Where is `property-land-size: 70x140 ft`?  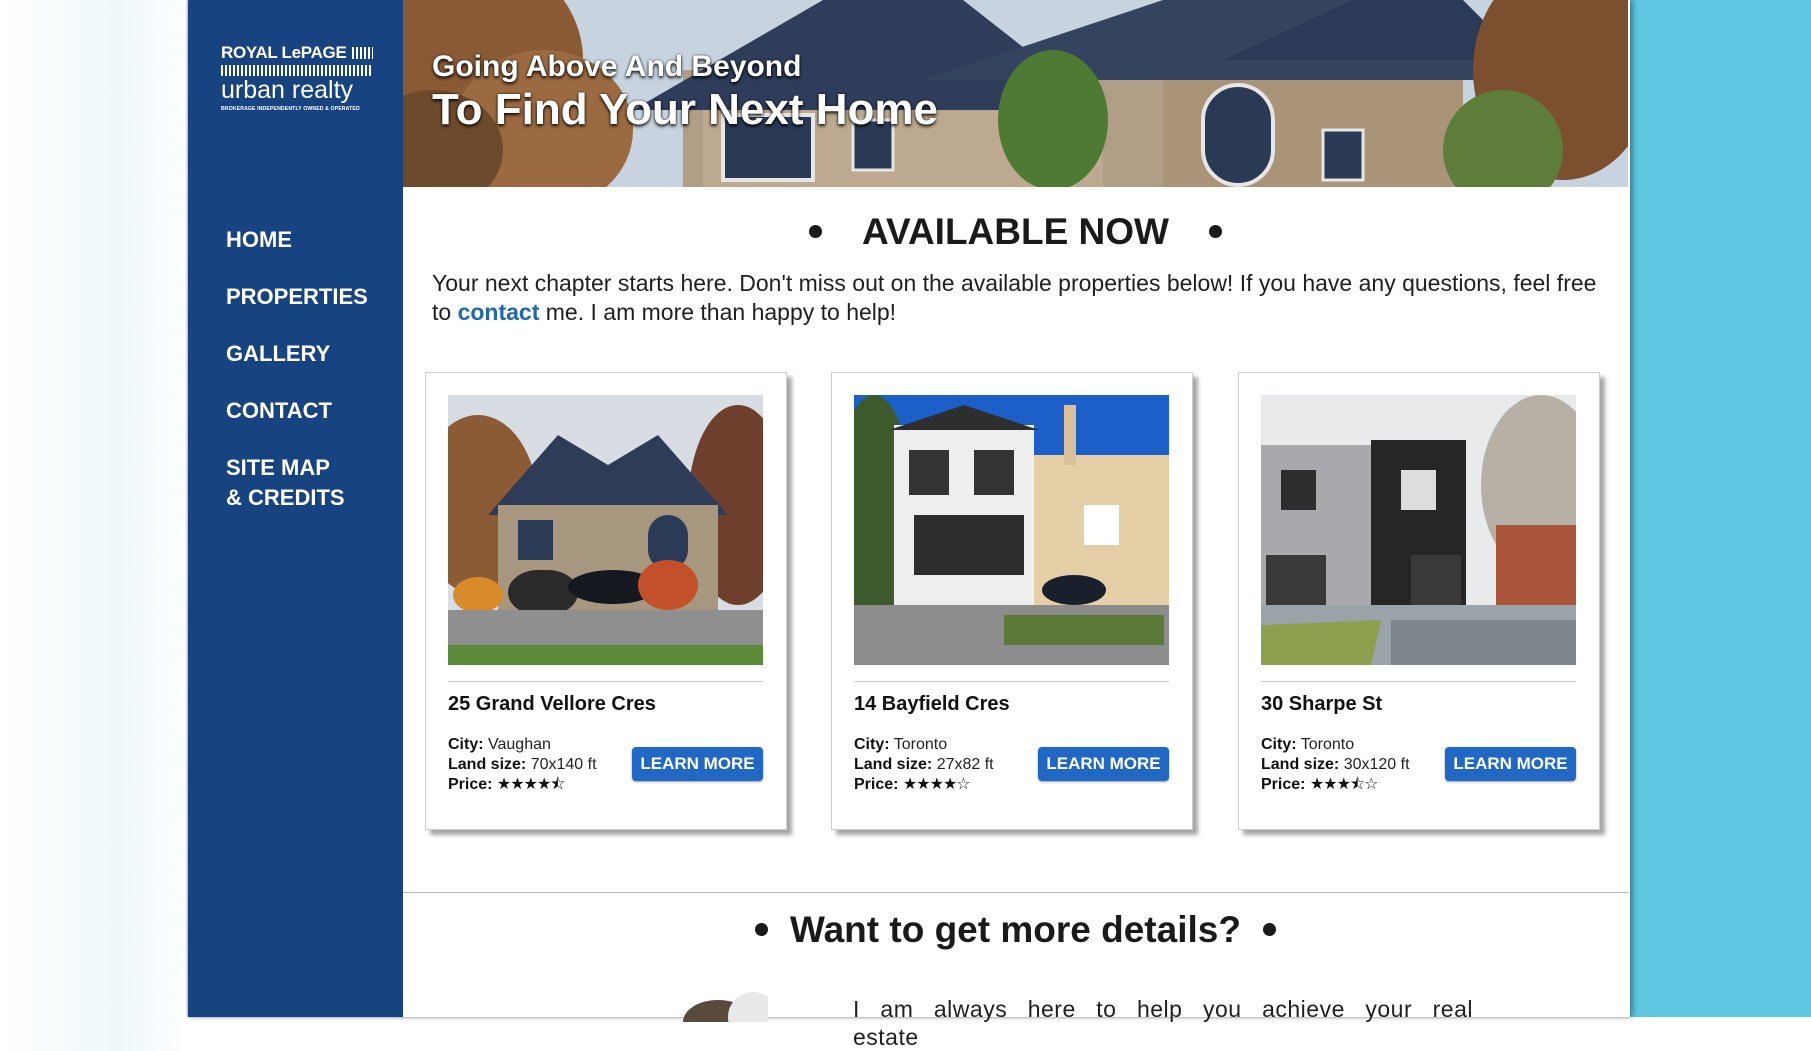
property-land-size: 70x140 ft is located at coordinates (563, 764).